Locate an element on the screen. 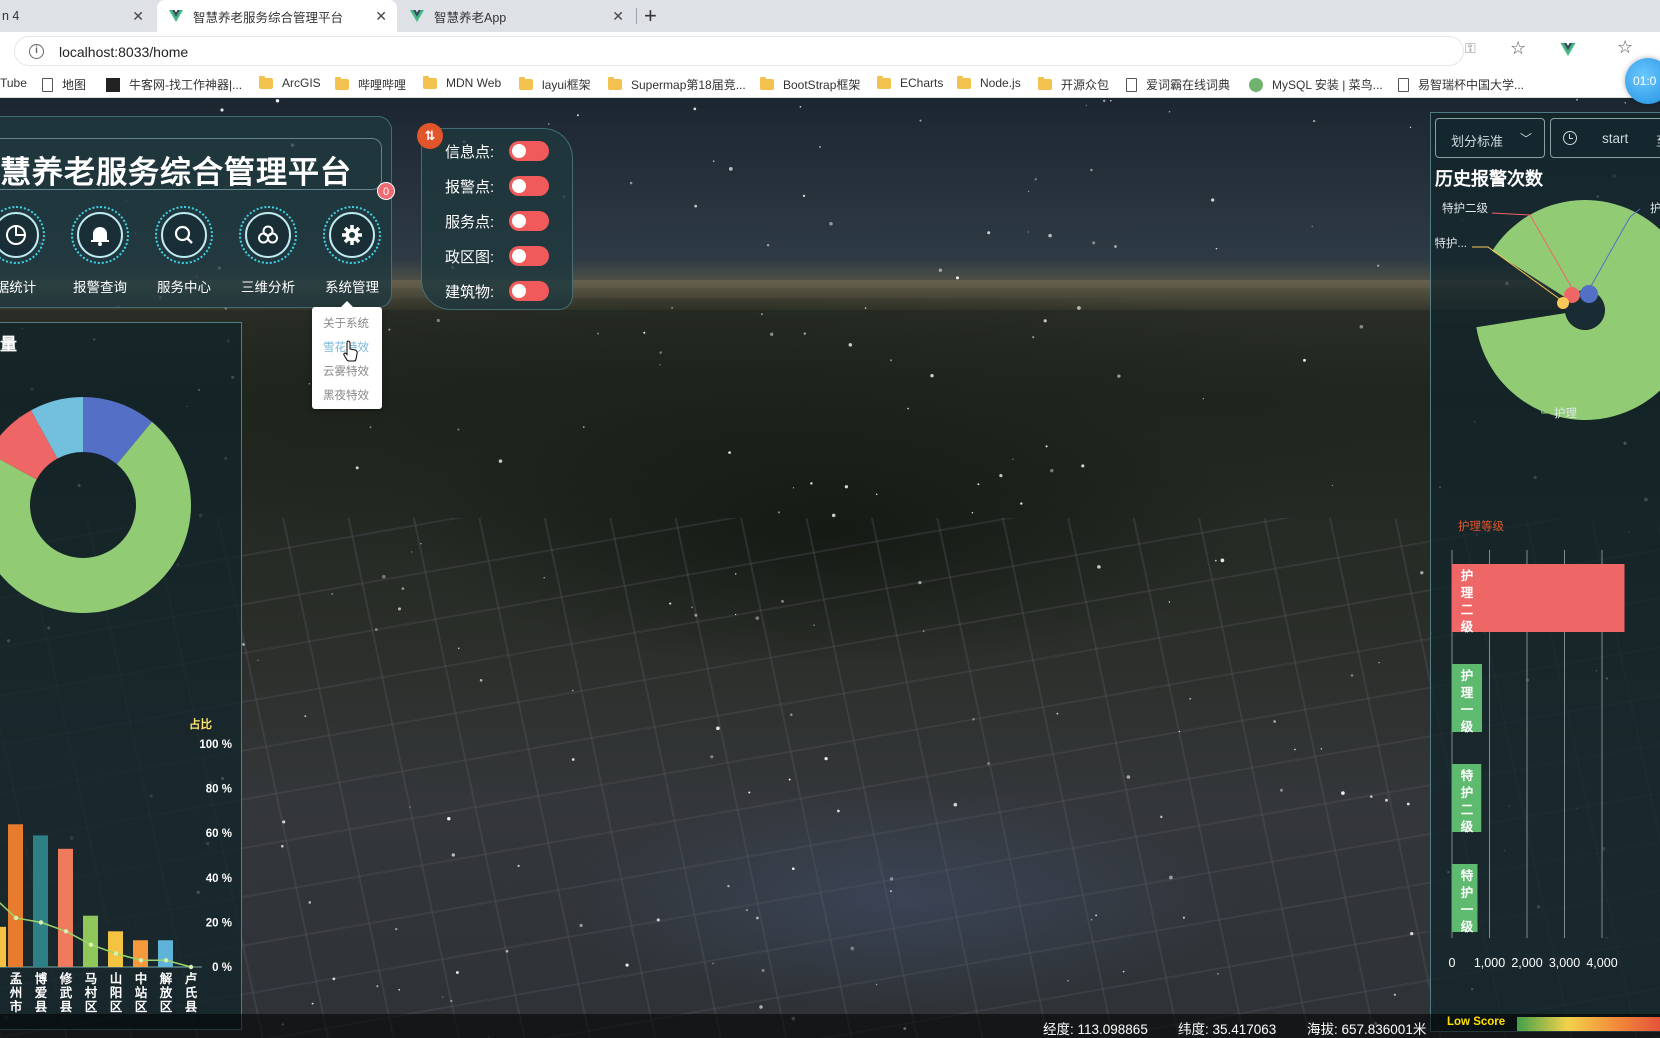  favorites-icon: ☆ is located at coordinates (1625, 47).